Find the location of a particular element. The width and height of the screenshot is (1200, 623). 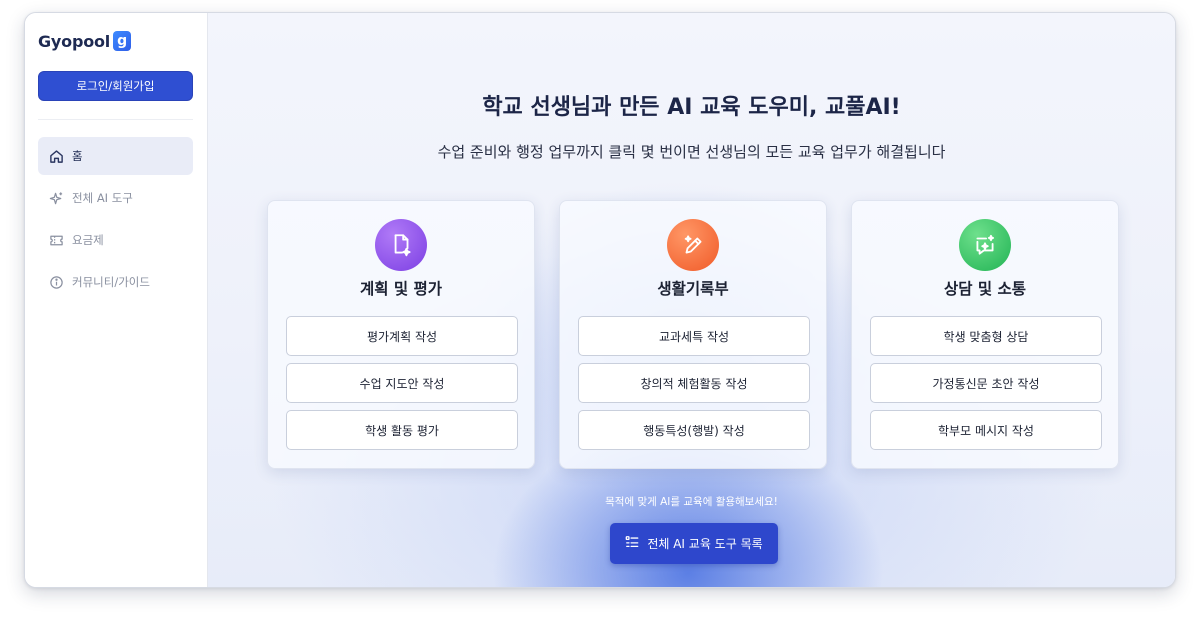

card-button-list: 학생 맞춤형 상담 가정통신문 초안 작성 학부모 메시지 작성 is located at coordinates (986, 386).